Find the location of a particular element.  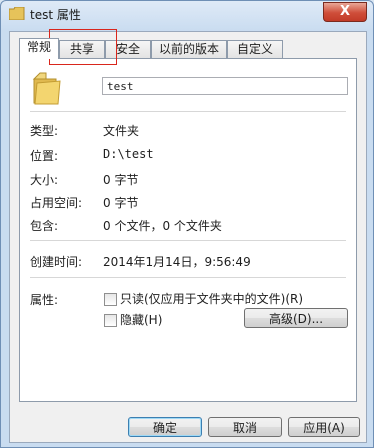

window-title: test 属性 is located at coordinates (55, 15).